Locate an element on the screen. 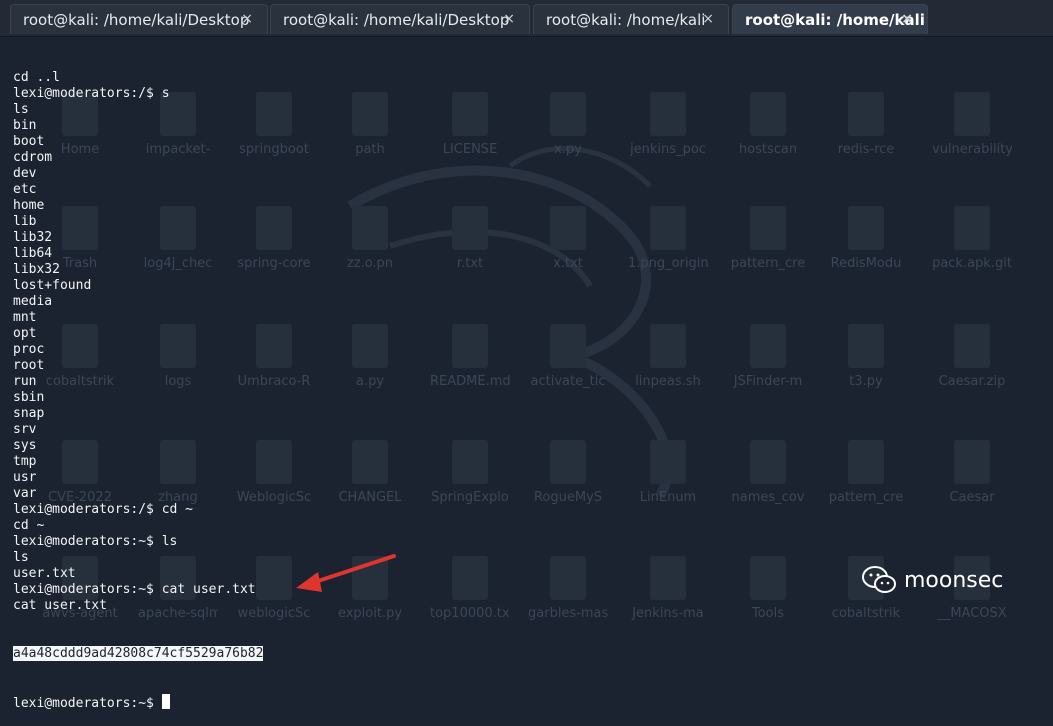  highlighted-hash: a4a48cddd9ad42808c74cf5529a76b82 is located at coordinates (138, 653).